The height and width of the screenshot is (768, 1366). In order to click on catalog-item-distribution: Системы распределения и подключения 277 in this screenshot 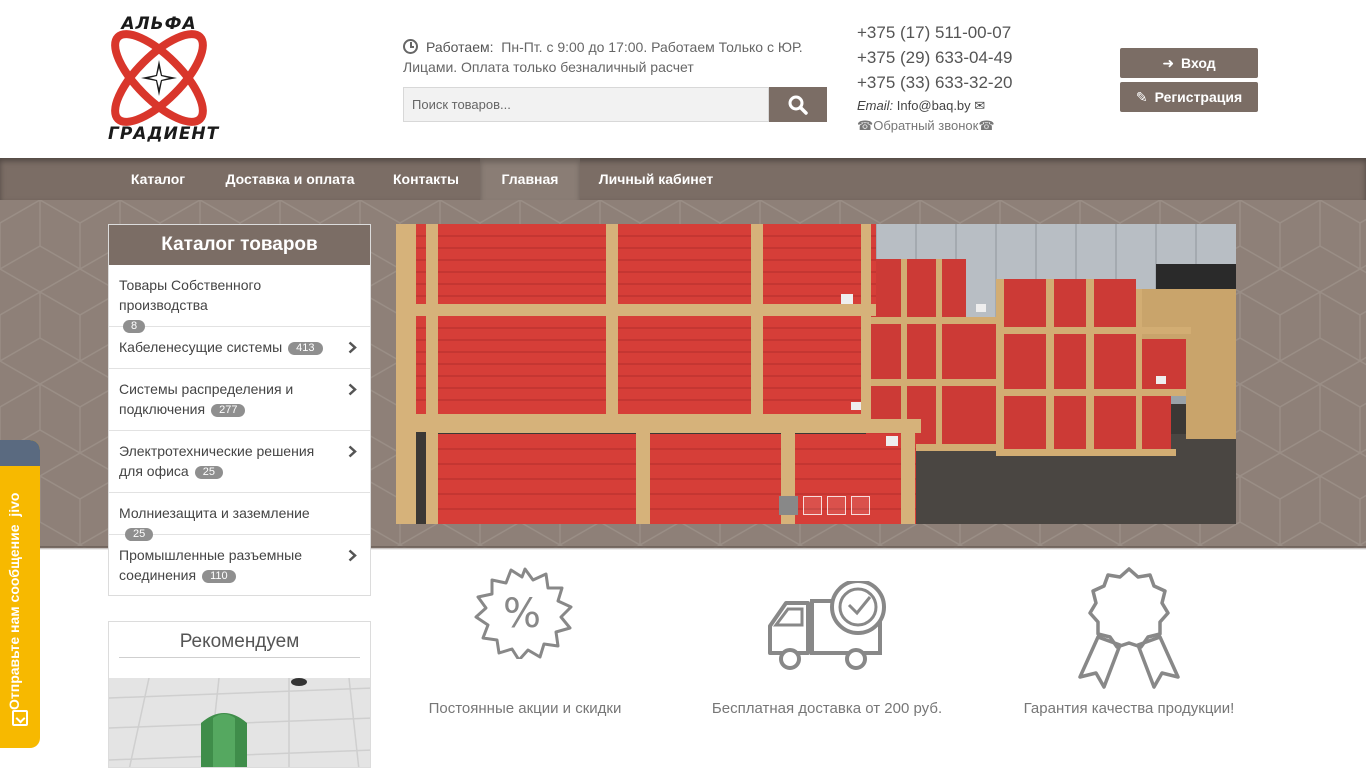, I will do `click(239, 400)`.